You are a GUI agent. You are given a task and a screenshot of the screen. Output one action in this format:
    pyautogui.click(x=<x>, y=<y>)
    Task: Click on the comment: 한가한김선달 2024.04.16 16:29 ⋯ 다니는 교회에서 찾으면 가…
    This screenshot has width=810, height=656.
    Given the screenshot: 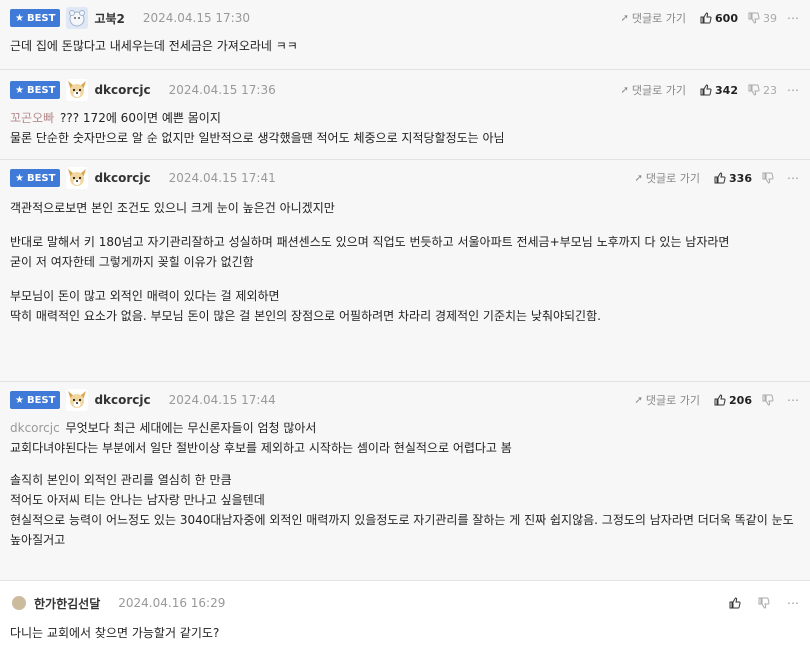 What is the action you would take?
    pyautogui.click(x=405, y=618)
    